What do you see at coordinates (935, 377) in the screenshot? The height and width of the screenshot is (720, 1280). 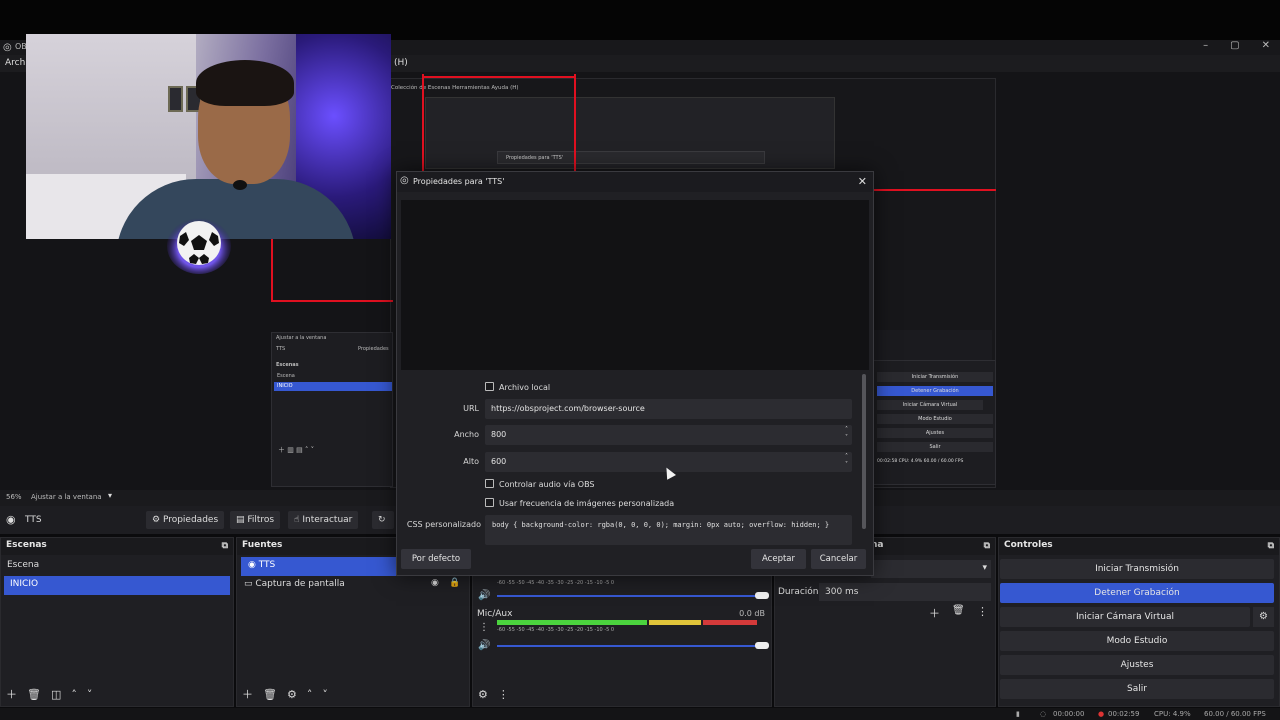 I see `mini-ctrl-btn: Iniciar Transmisión` at bounding box center [935, 377].